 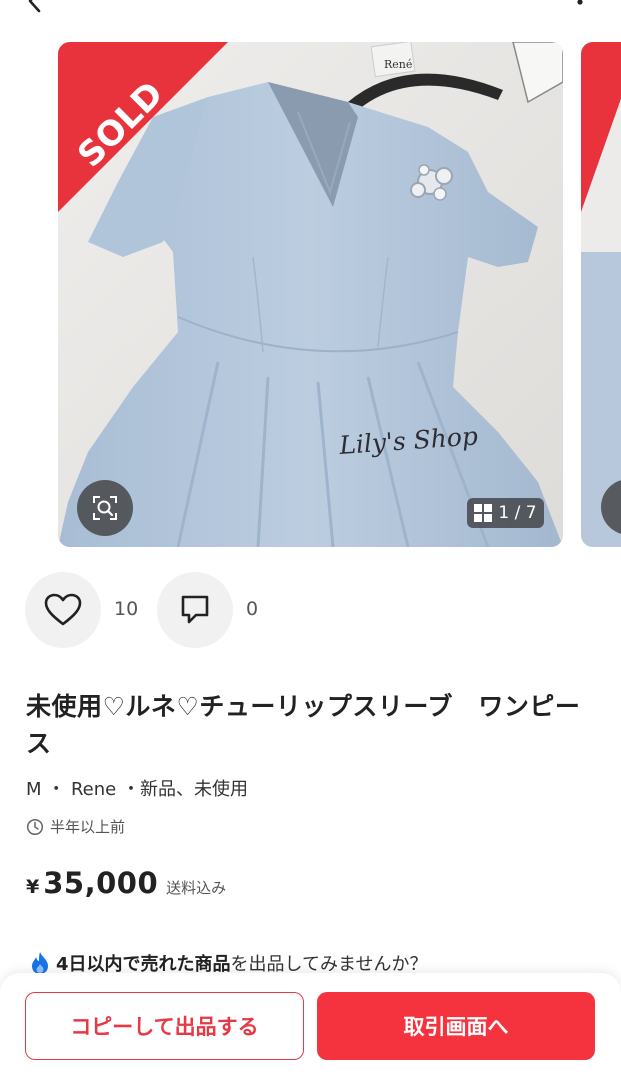 I want to click on like-count: 10, so click(x=126, y=609).